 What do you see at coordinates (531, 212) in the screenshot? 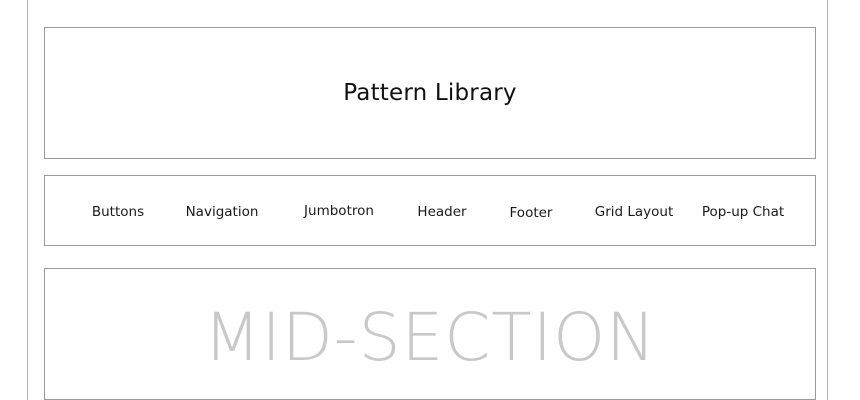
I see `nav-item-footer: Footer` at bounding box center [531, 212].